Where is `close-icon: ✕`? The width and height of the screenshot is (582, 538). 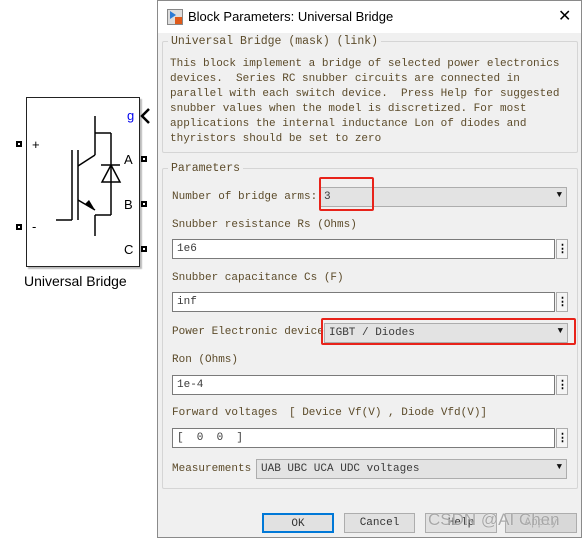
close-icon: ✕ is located at coordinates (564, 15).